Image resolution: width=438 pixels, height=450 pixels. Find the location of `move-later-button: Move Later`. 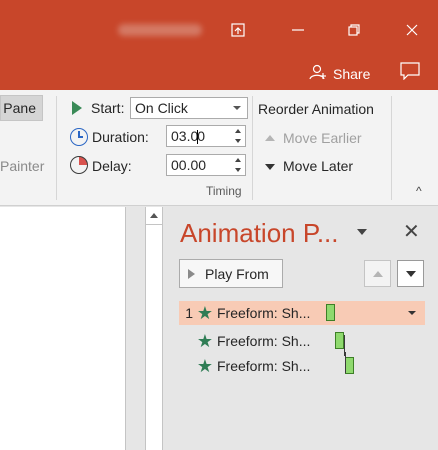

move-later-button: Move Later is located at coordinates (318, 166).